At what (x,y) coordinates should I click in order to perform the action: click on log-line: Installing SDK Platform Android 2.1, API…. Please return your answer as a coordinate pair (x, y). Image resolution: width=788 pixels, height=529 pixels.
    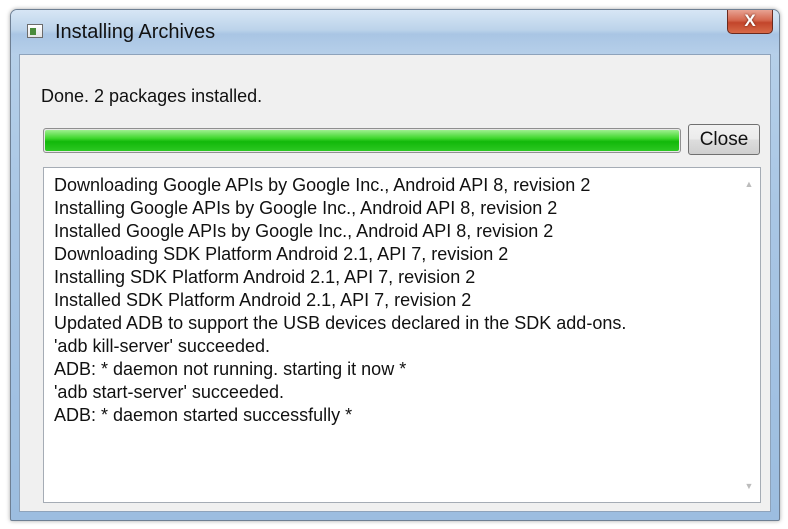
    Looking at the image, I should click on (265, 277).